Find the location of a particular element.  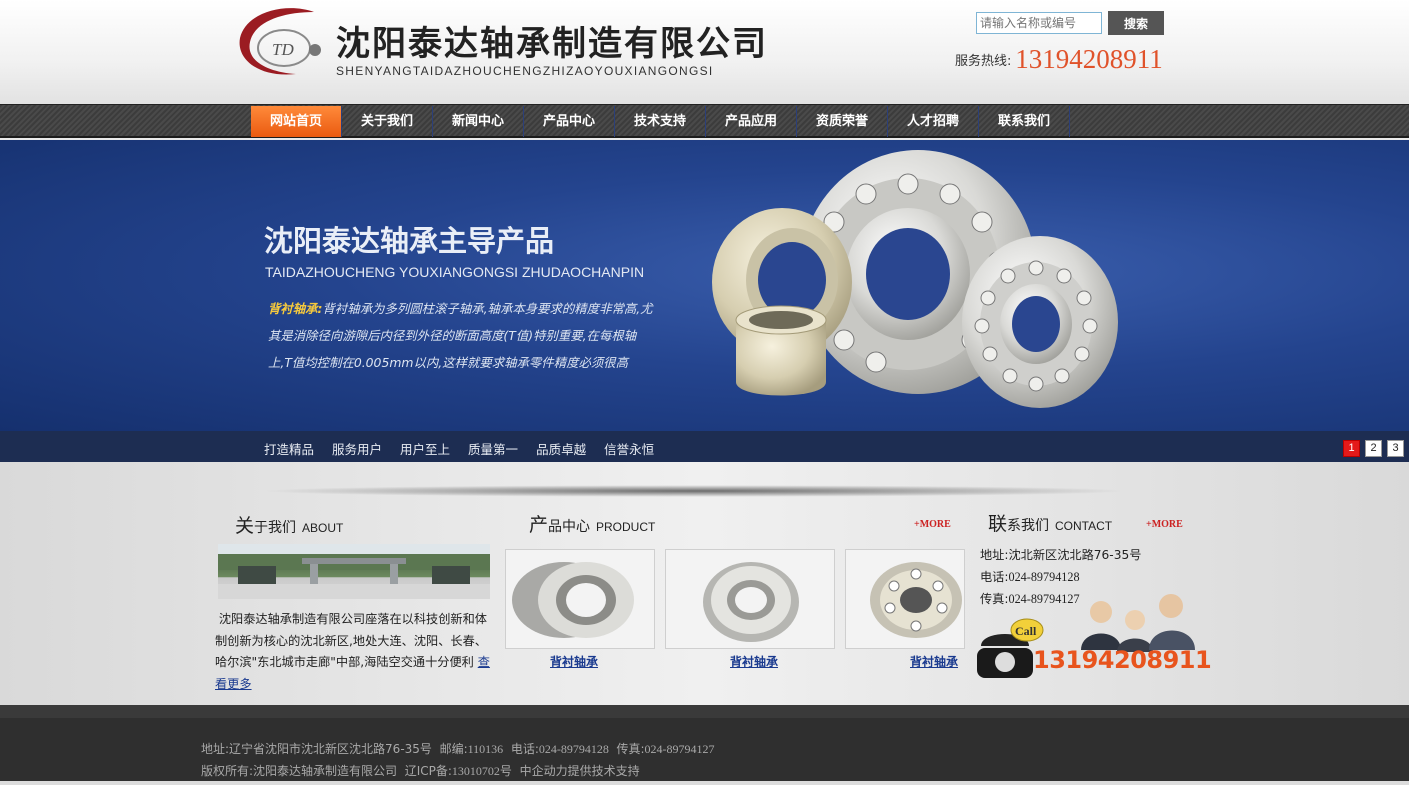

slide-pager-button-1: 1 is located at coordinates (1351, 448).